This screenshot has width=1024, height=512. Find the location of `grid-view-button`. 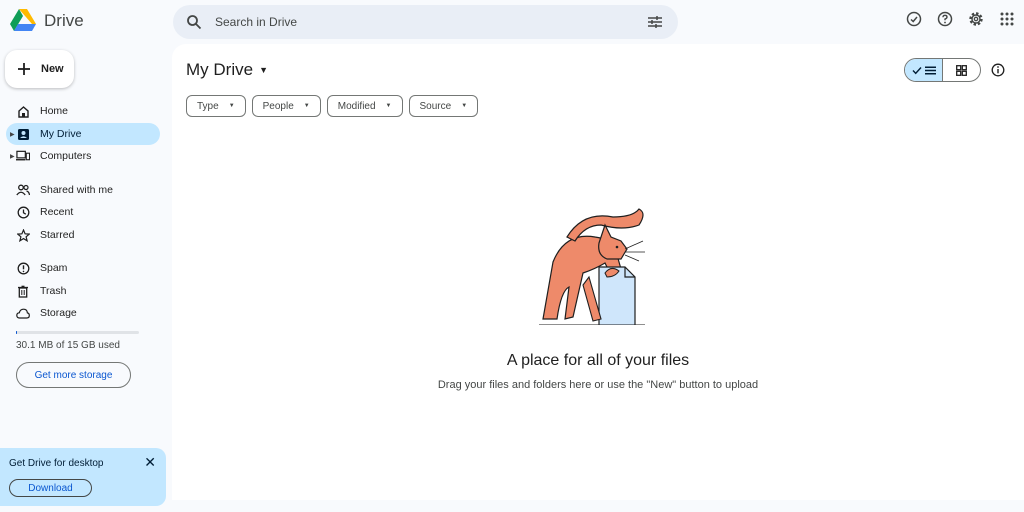

grid-view-button is located at coordinates (961, 70).